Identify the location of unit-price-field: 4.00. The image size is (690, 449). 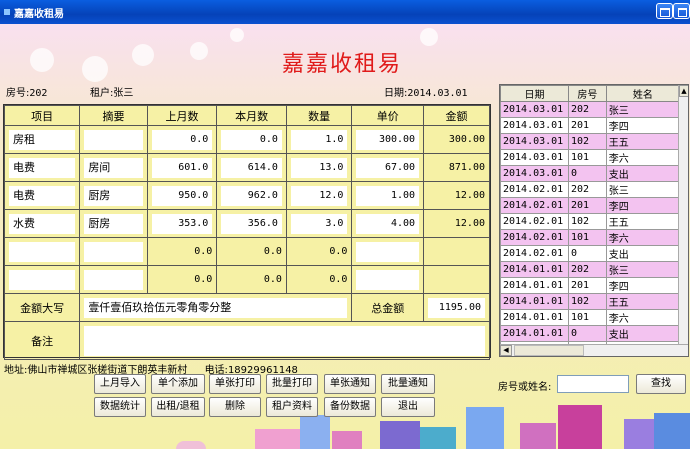
(388, 223).